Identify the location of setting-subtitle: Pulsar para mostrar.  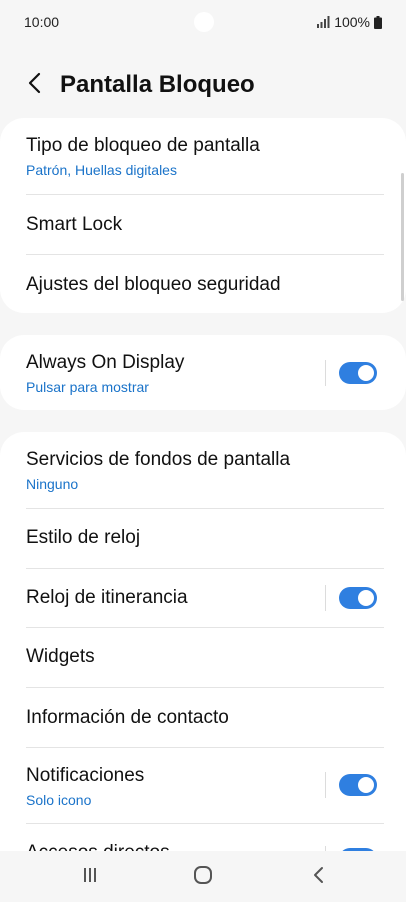
(87, 387).